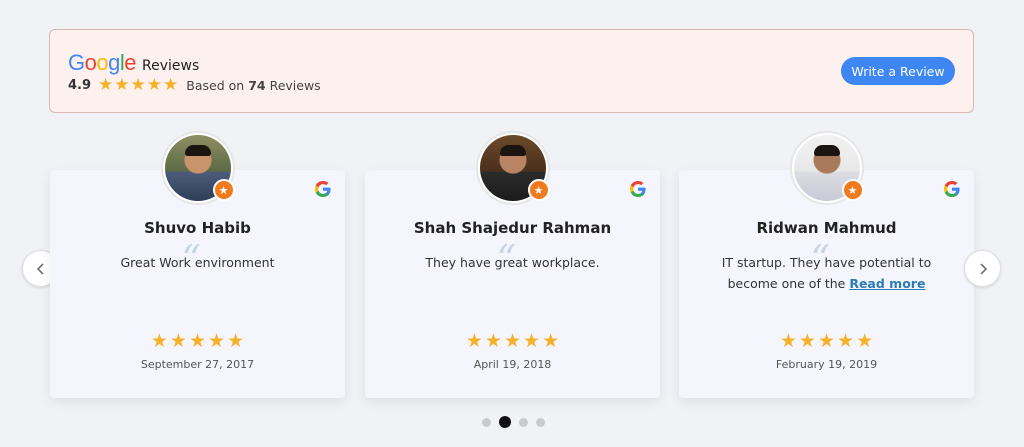 This screenshot has width=1024, height=447. I want to click on reviews-label: Reviews, so click(171, 66).